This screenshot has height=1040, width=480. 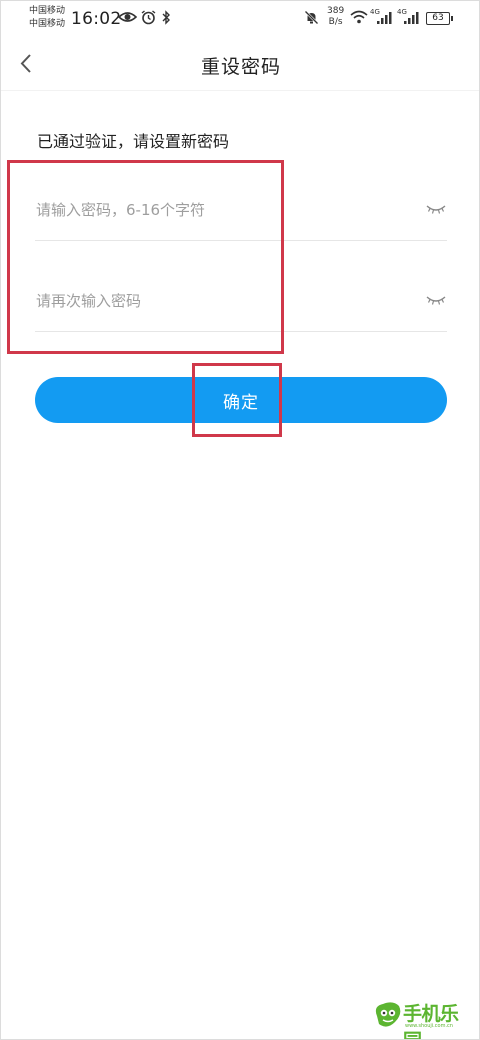 I want to click on wifi-icon, so click(x=359, y=17).